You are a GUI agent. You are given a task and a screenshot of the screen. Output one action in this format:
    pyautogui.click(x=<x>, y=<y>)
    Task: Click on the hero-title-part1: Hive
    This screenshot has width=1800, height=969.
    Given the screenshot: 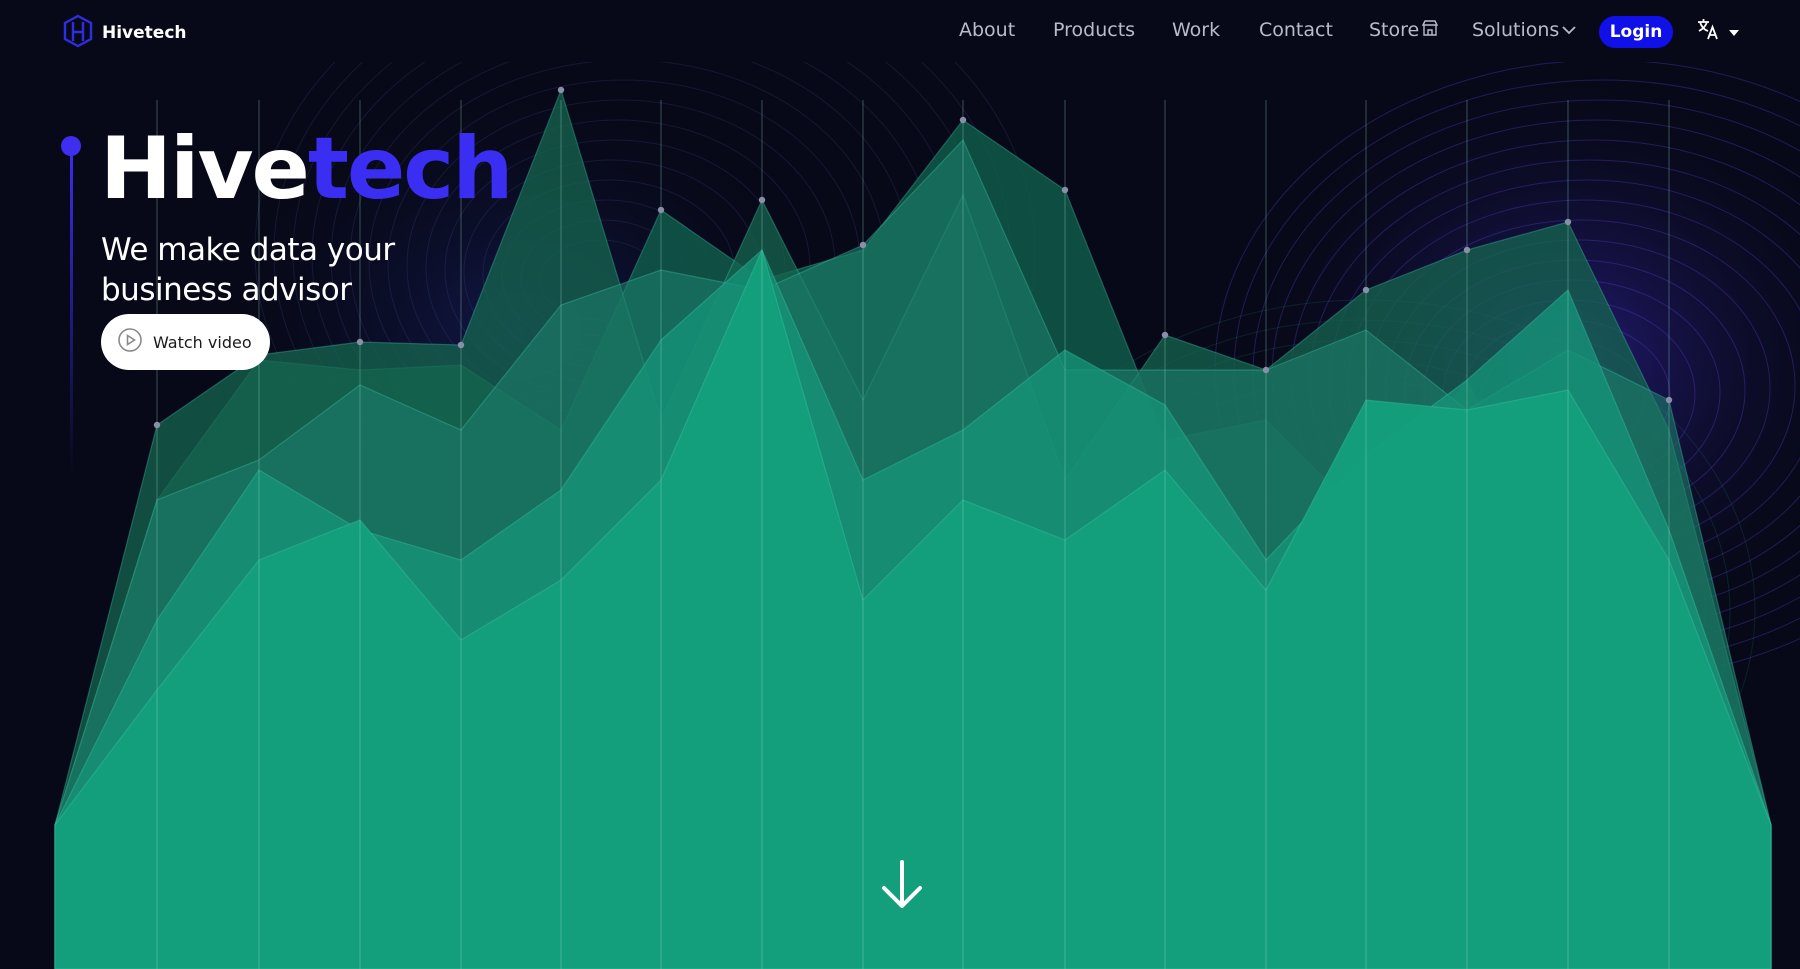 What is the action you would take?
    pyautogui.click(x=205, y=169)
    